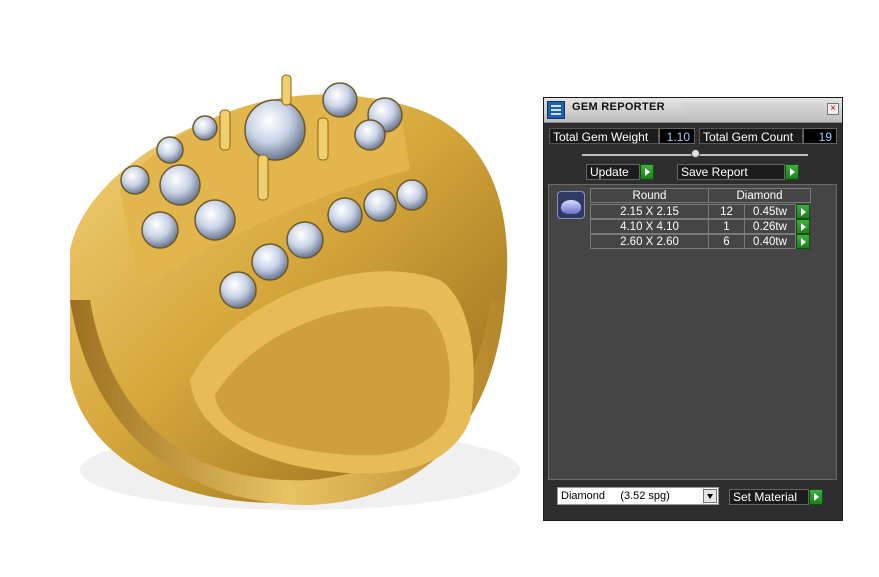  Describe the element at coordinates (759, 195) in the screenshot. I see `material-header: Diamond` at that location.